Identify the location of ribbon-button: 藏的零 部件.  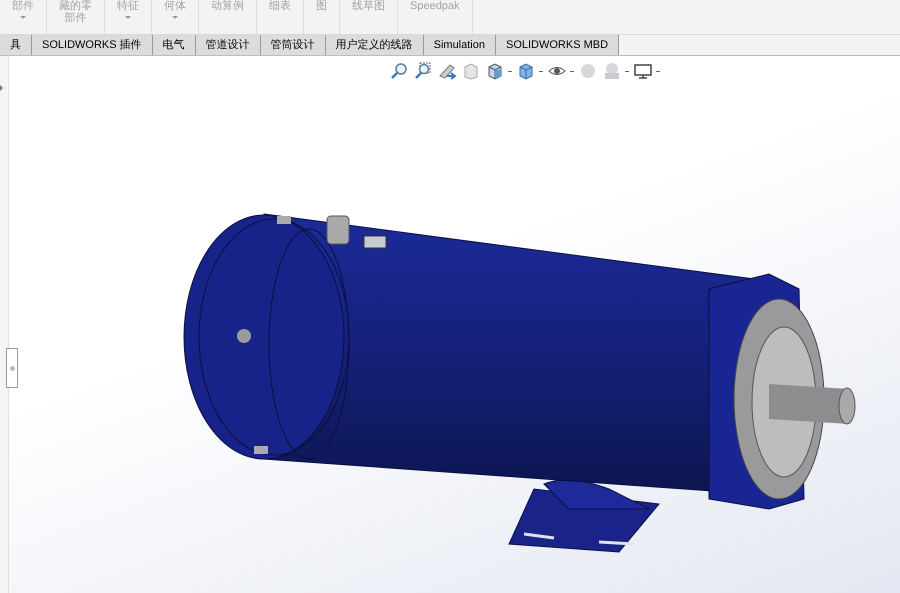
(76, 17).